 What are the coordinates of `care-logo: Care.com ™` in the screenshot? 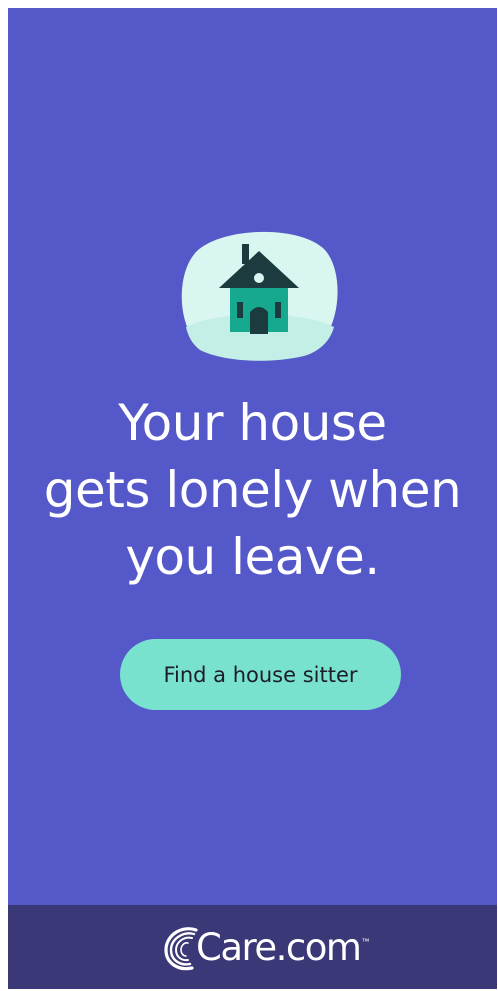 It's located at (263, 948).